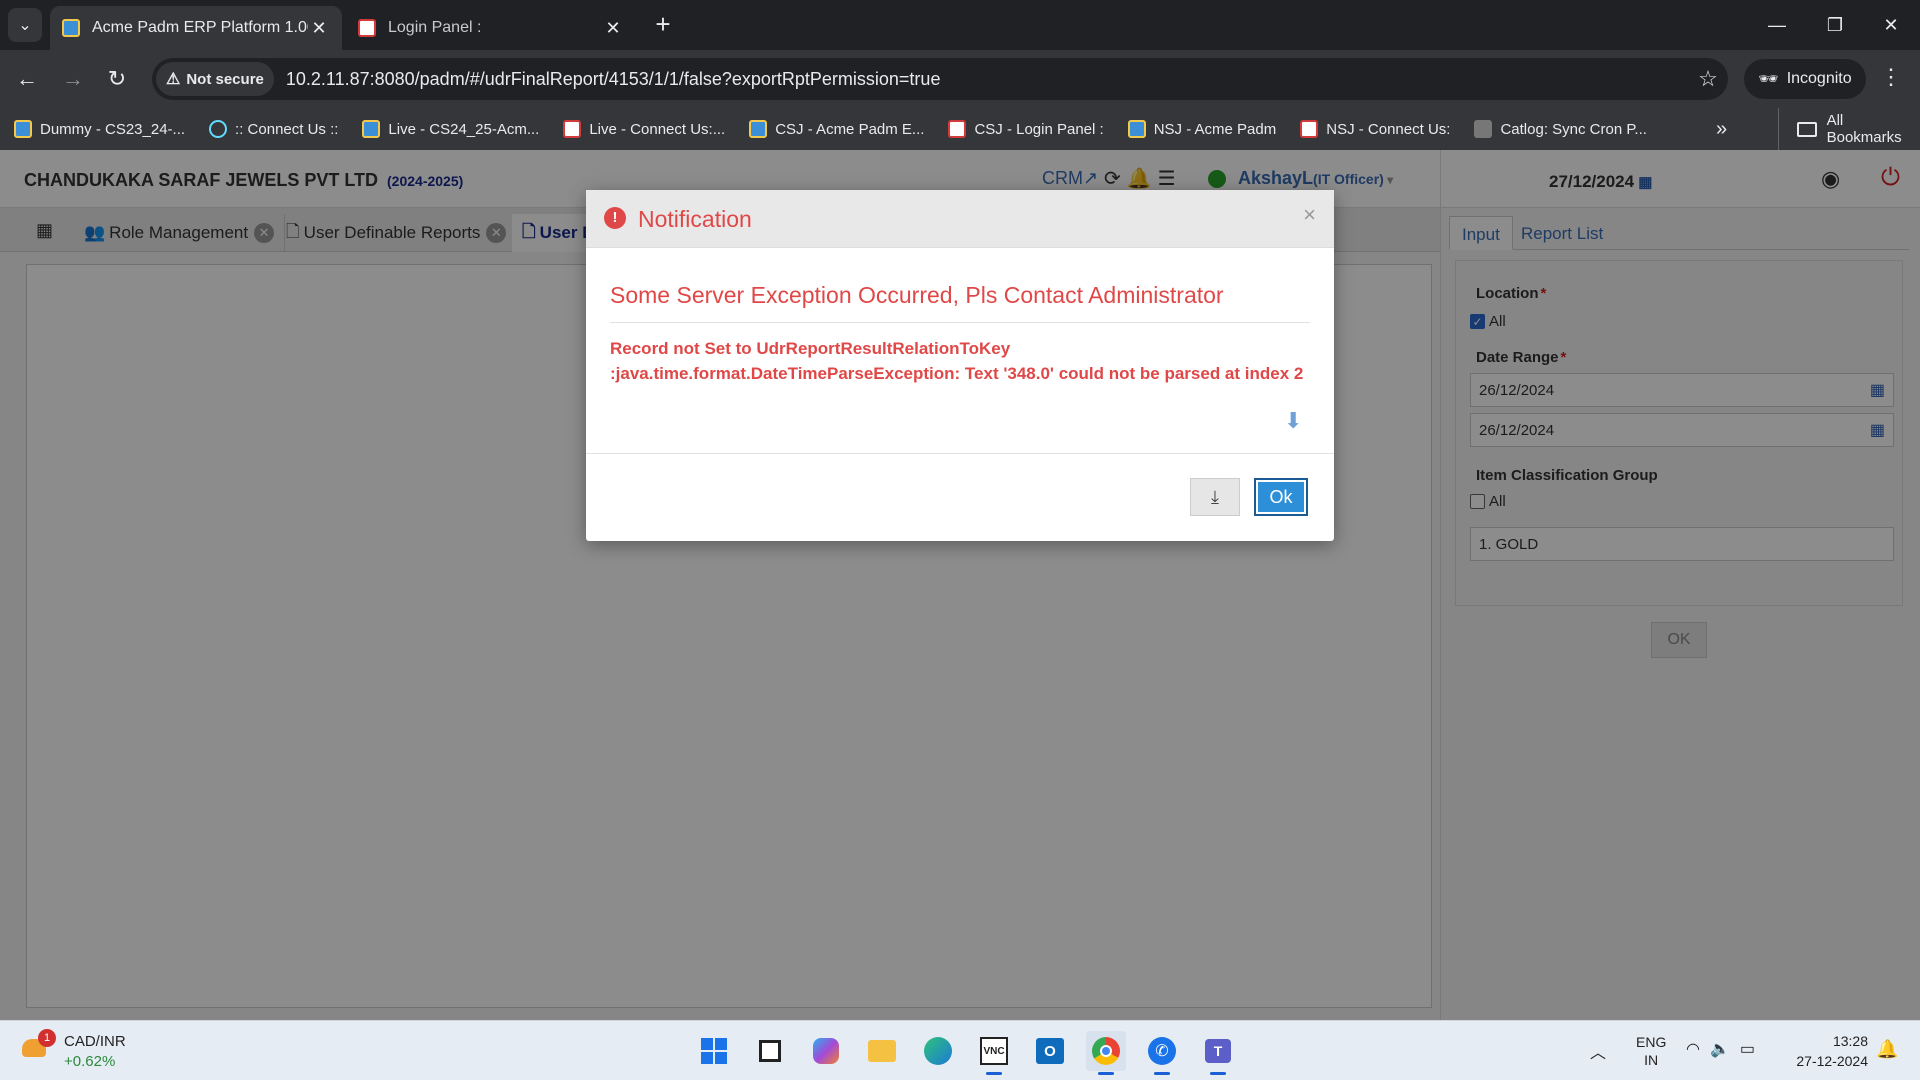 Image resolution: width=1920 pixels, height=1080 pixels. I want to click on exclamation-icon: !, so click(615, 218).